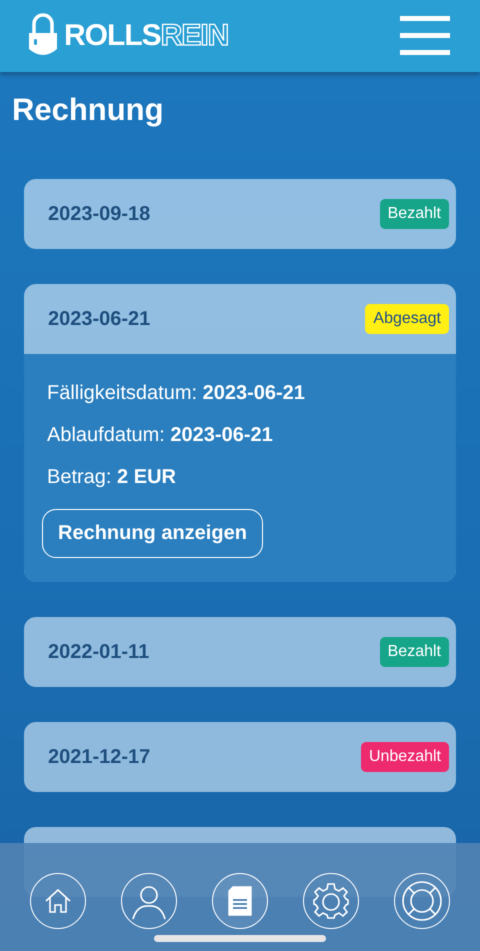 This screenshot has height=951, width=480. What do you see at coordinates (404, 757) in the screenshot?
I see `status-badge: Unbezahlt` at bounding box center [404, 757].